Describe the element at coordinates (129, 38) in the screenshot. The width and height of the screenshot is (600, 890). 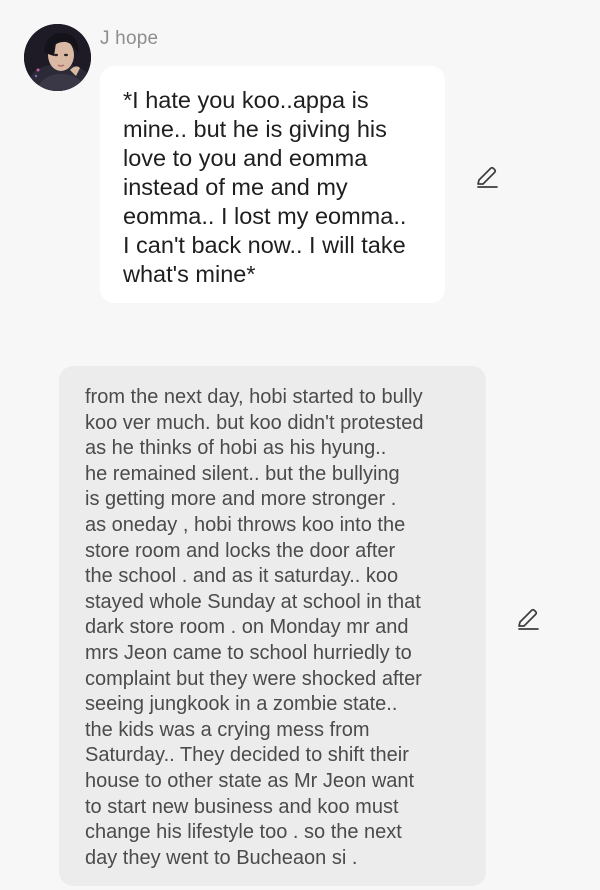
I see `sender-name: J hope` at that location.